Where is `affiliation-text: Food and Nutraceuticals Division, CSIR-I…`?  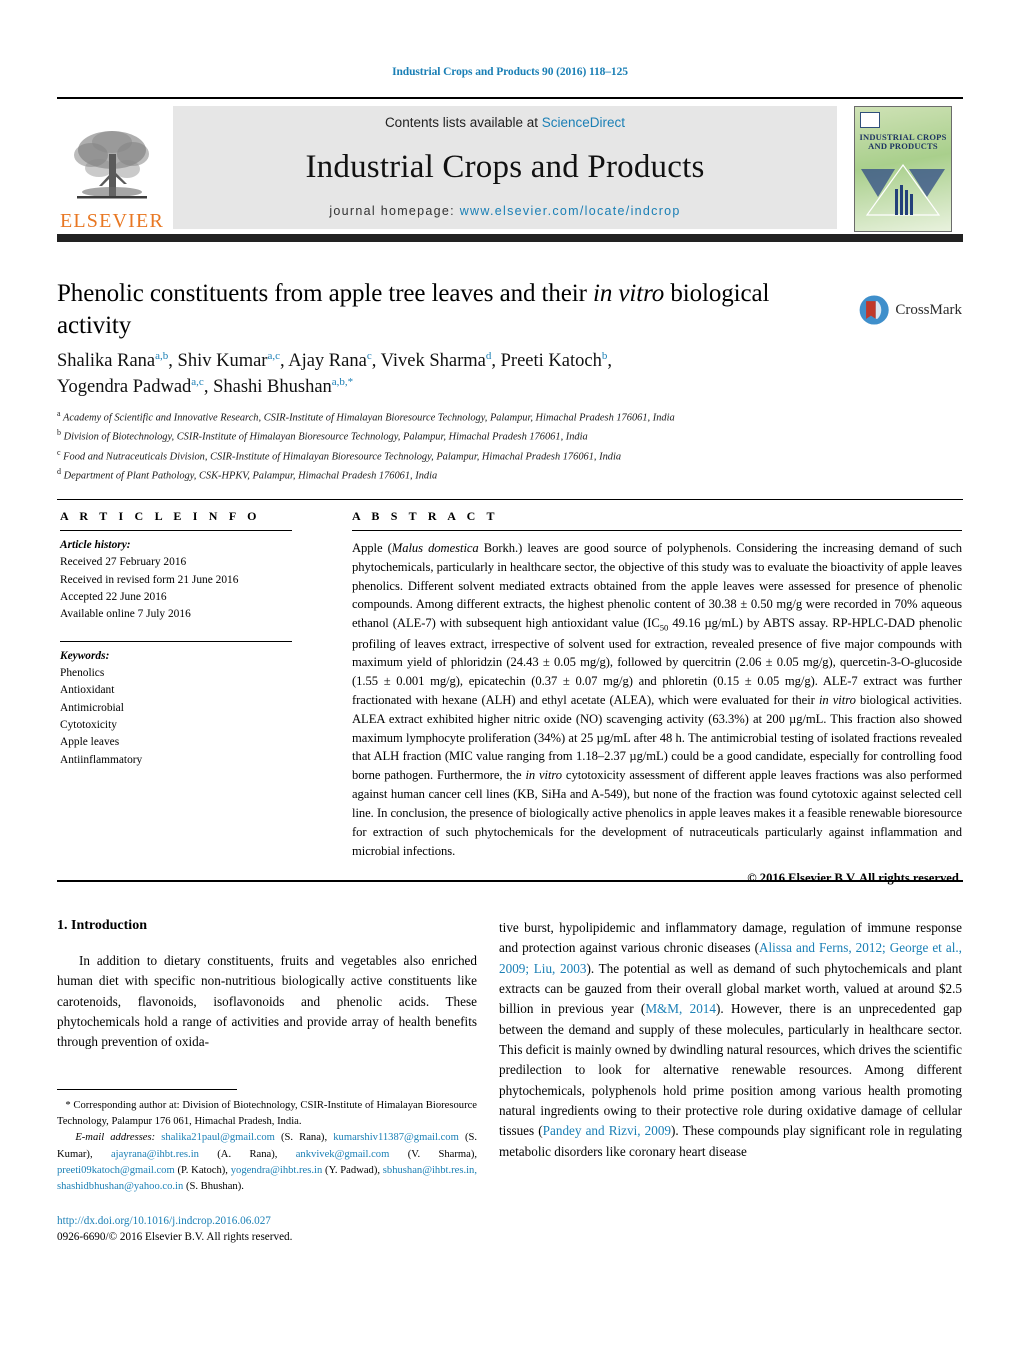
affiliation-text: Food and Nutraceuticals Division, CSIR-I… is located at coordinates (342, 457).